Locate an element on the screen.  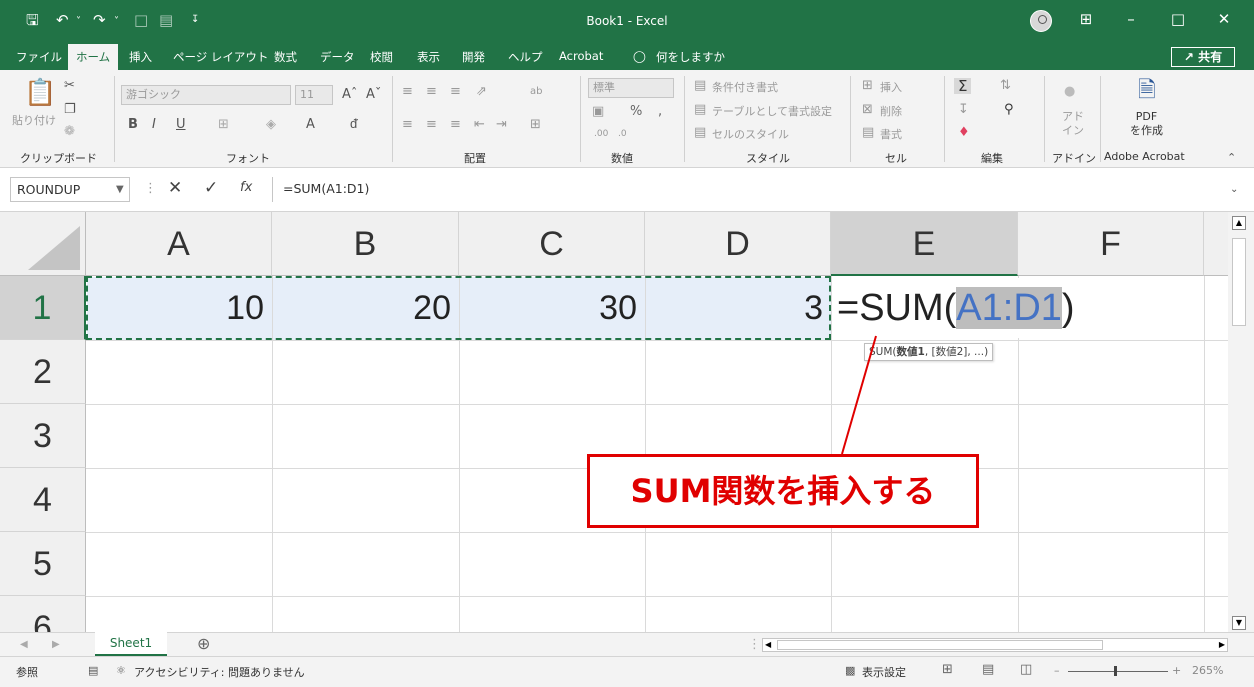
name-box: ROUNDUP is located at coordinates (70, 189).